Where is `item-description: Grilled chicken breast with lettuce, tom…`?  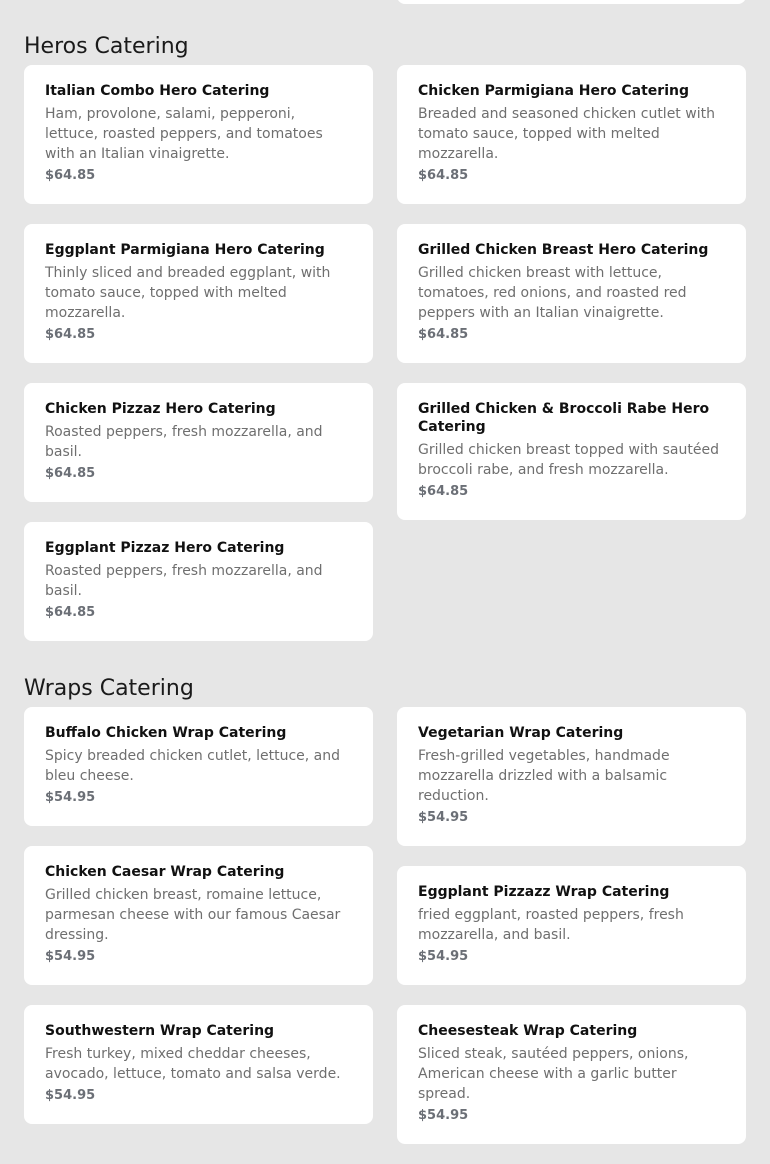
item-description: Grilled chicken breast with lettuce, tom… is located at coordinates (552, 293).